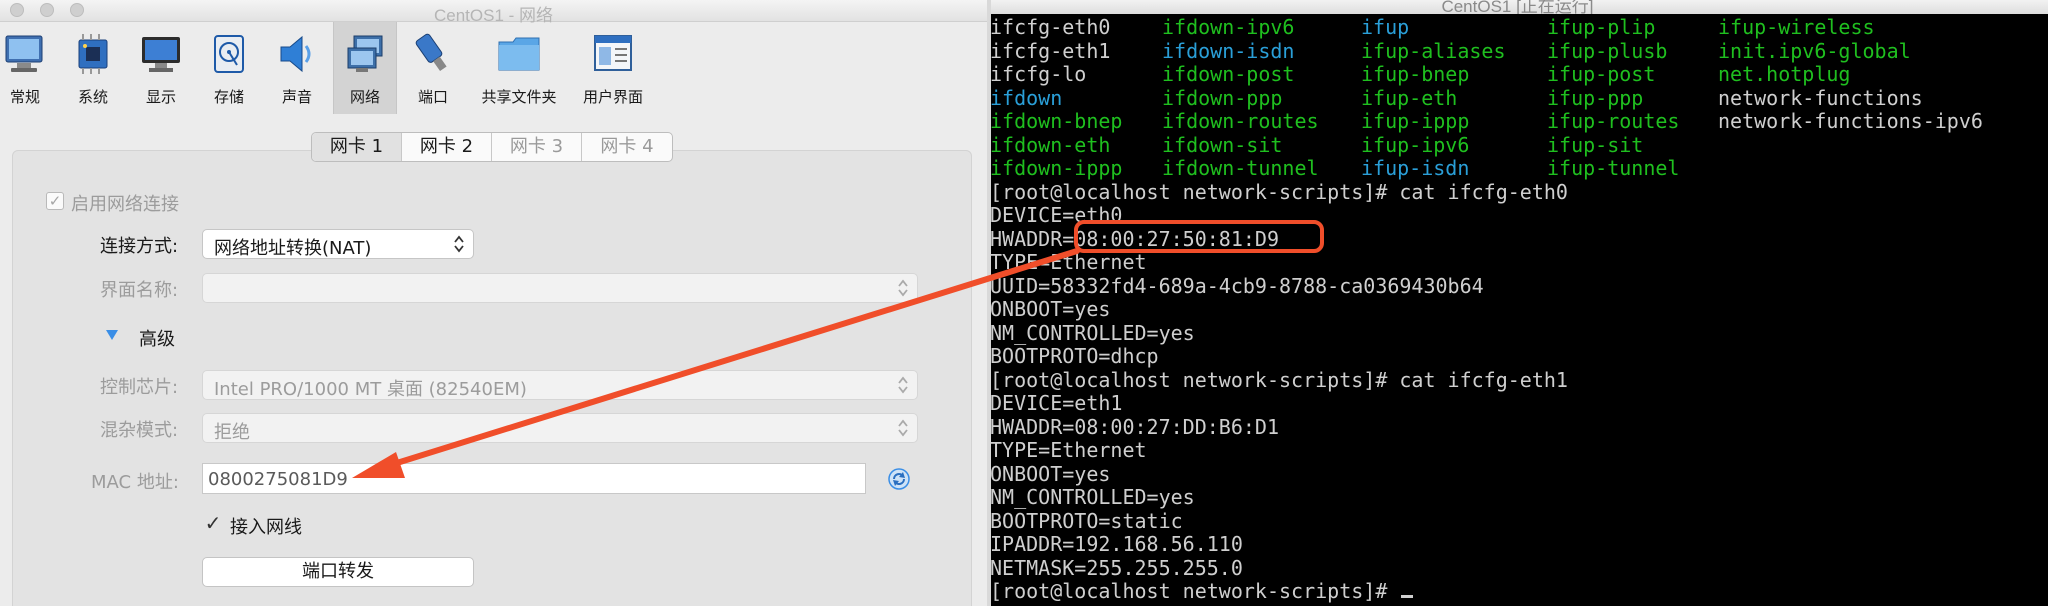 The image size is (2048, 606). I want to click on attached-to-label: 连接方式:, so click(139, 246).